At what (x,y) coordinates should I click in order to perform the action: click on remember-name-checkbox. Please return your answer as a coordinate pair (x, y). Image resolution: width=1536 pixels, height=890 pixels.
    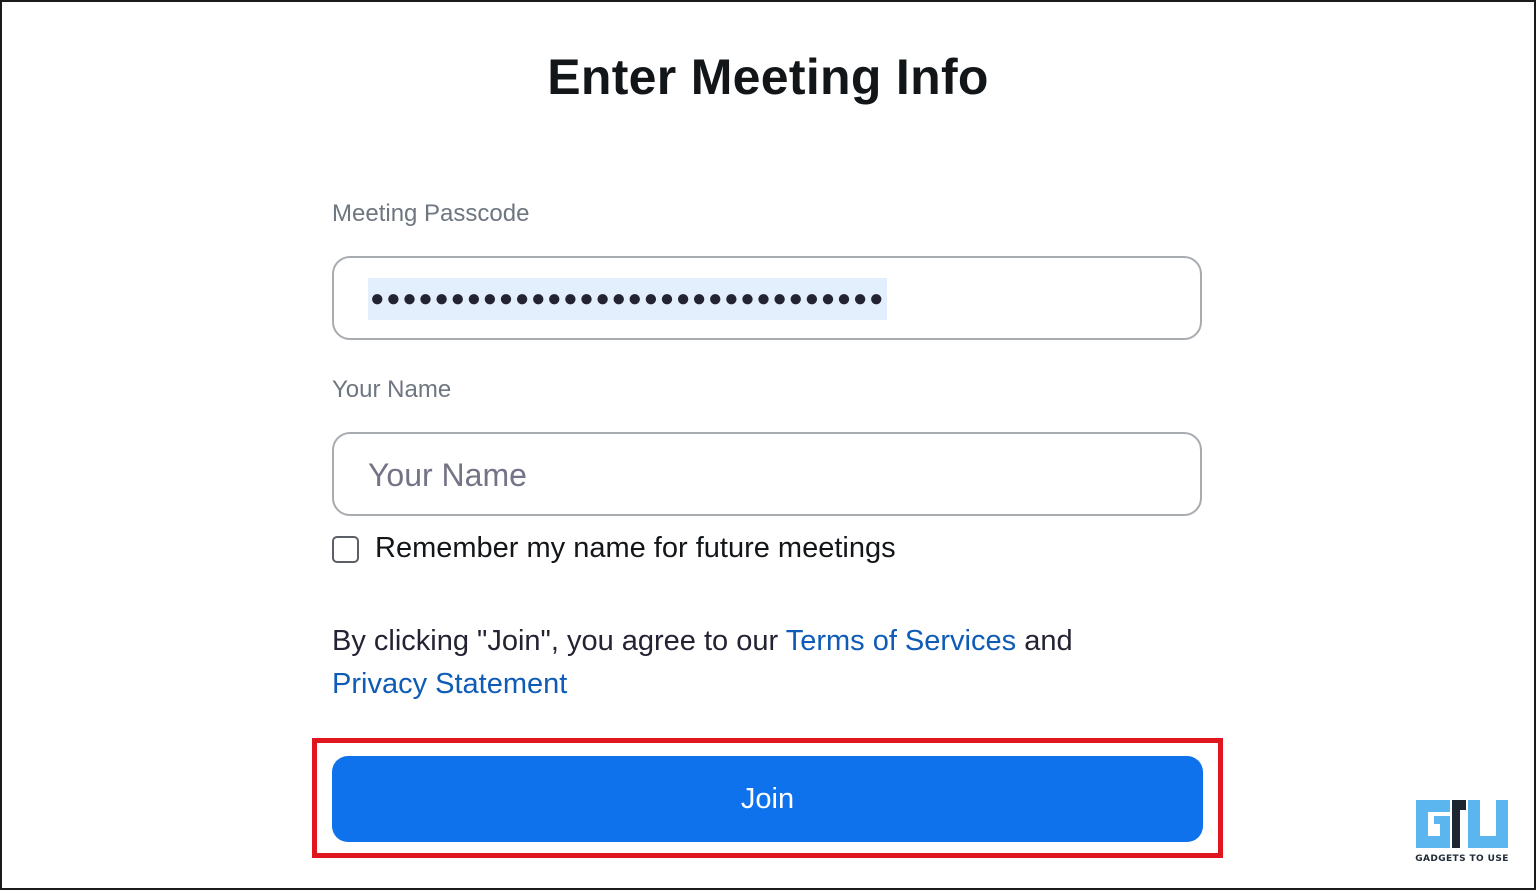
    Looking at the image, I should click on (345, 549).